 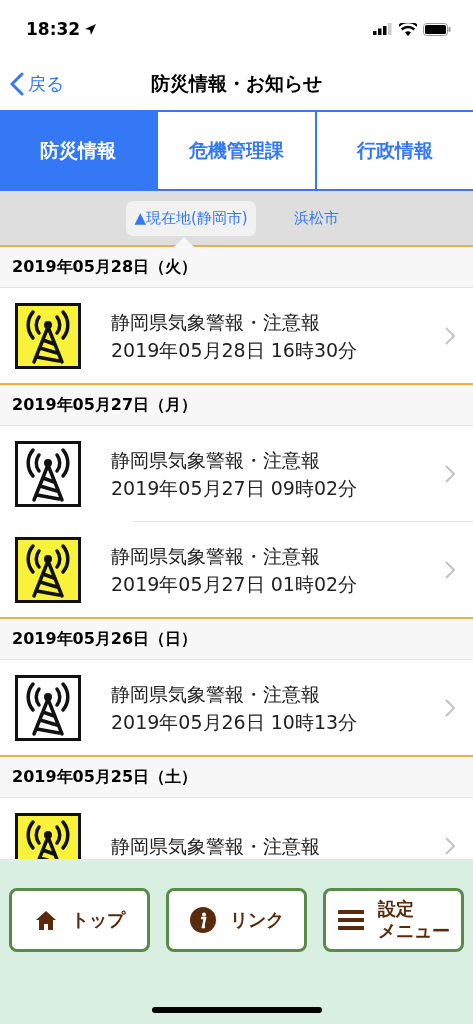 What do you see at coordinates (235, 584) in the screenshot?
I see `notice-time: 2019年05月27日 01時02分` at bounding box center [235, 584].